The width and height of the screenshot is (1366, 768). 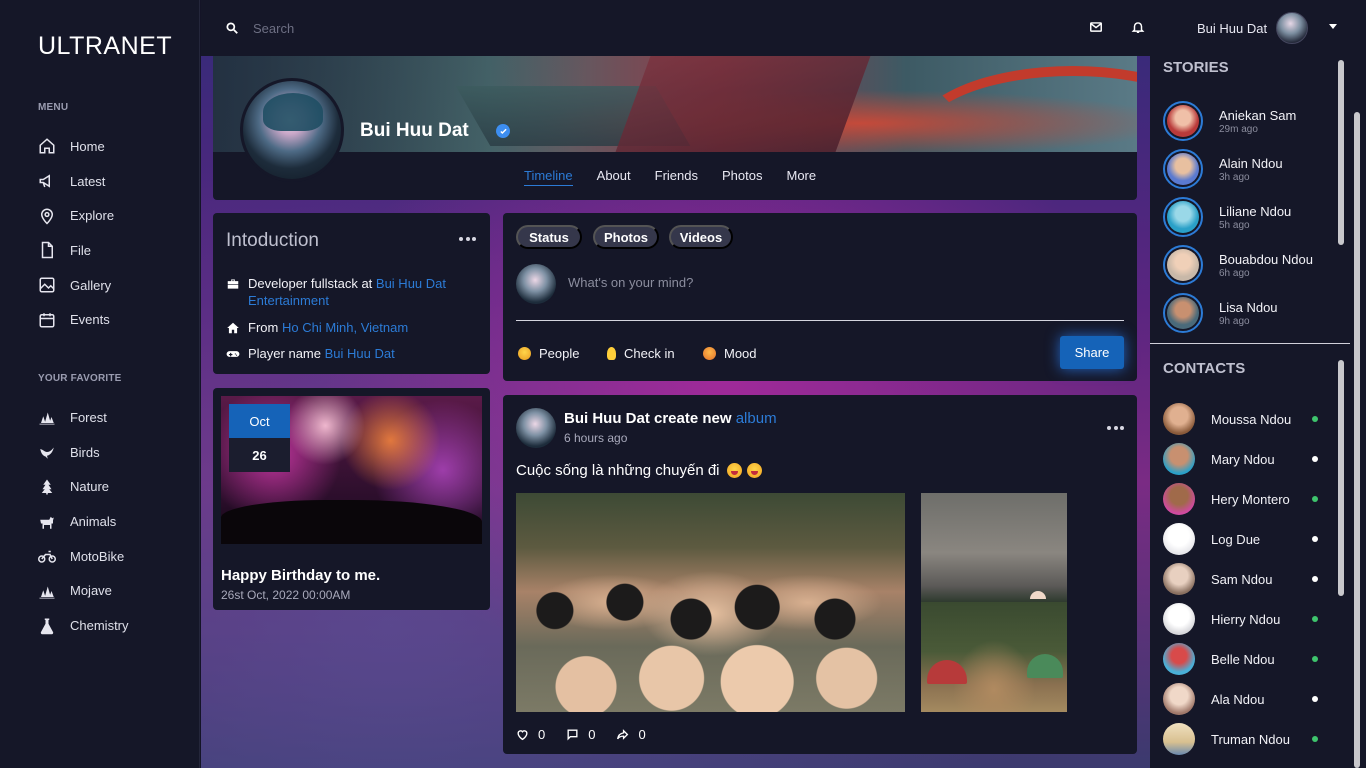 What do you see at coordinates (118, 625) in the screenshot?
I see `fav-item-chemistry: Chemistry` at bounding box center [118, 625].